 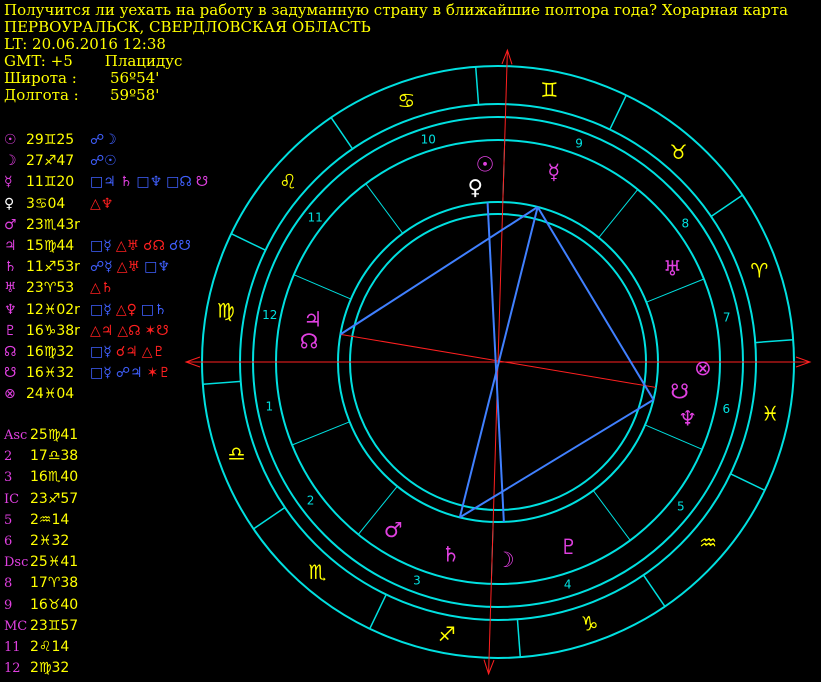 What do you see at coordinates (102, 203) in the screenshot?
I see `aspect-entry: △♆` at bounding box center [102, 203].